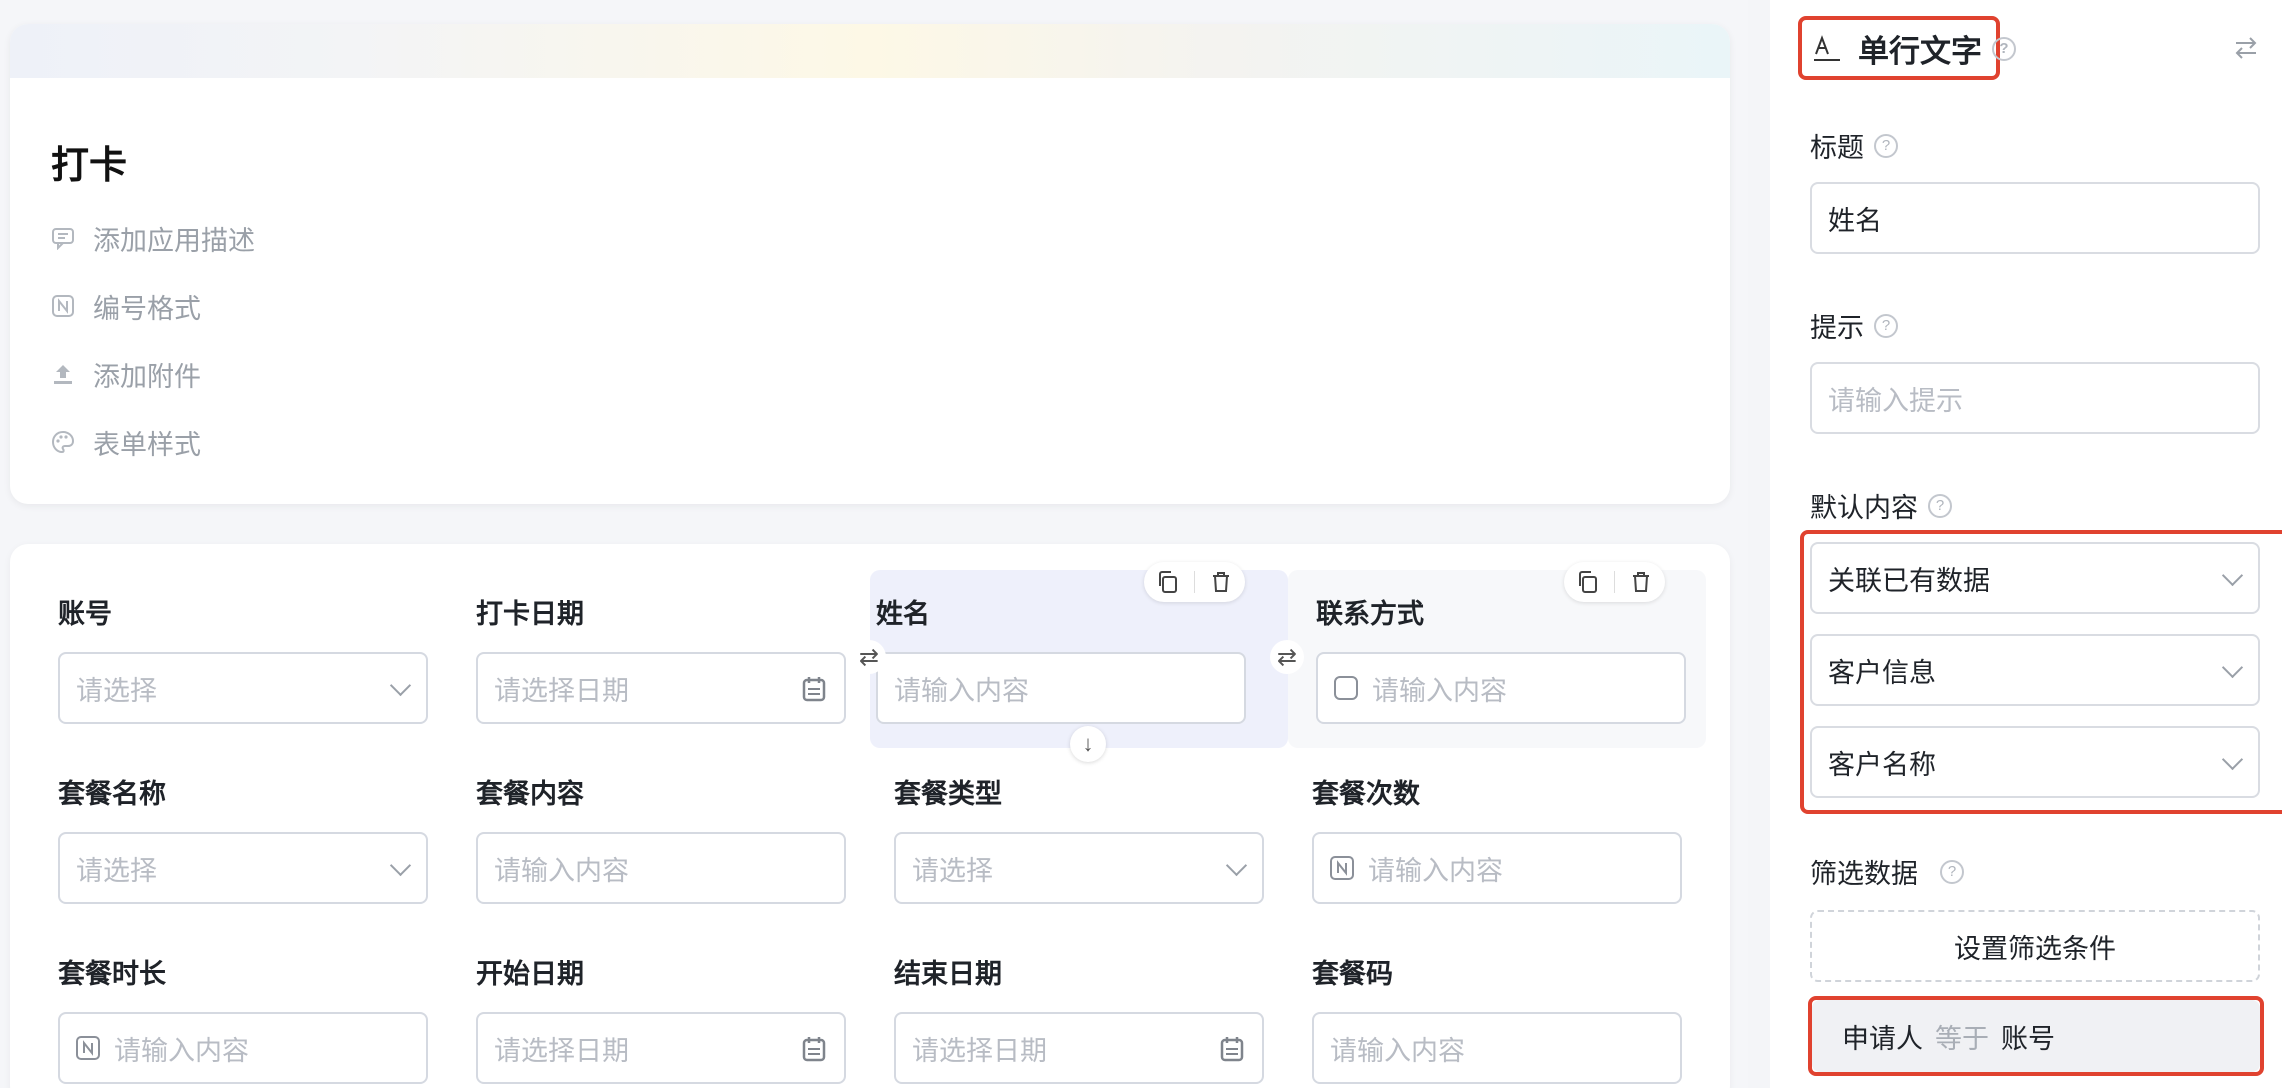 The height and width of the screenshot is (1088, 2282). I want to click on package-code-input: 请输入内容, so click(1497, 1048).